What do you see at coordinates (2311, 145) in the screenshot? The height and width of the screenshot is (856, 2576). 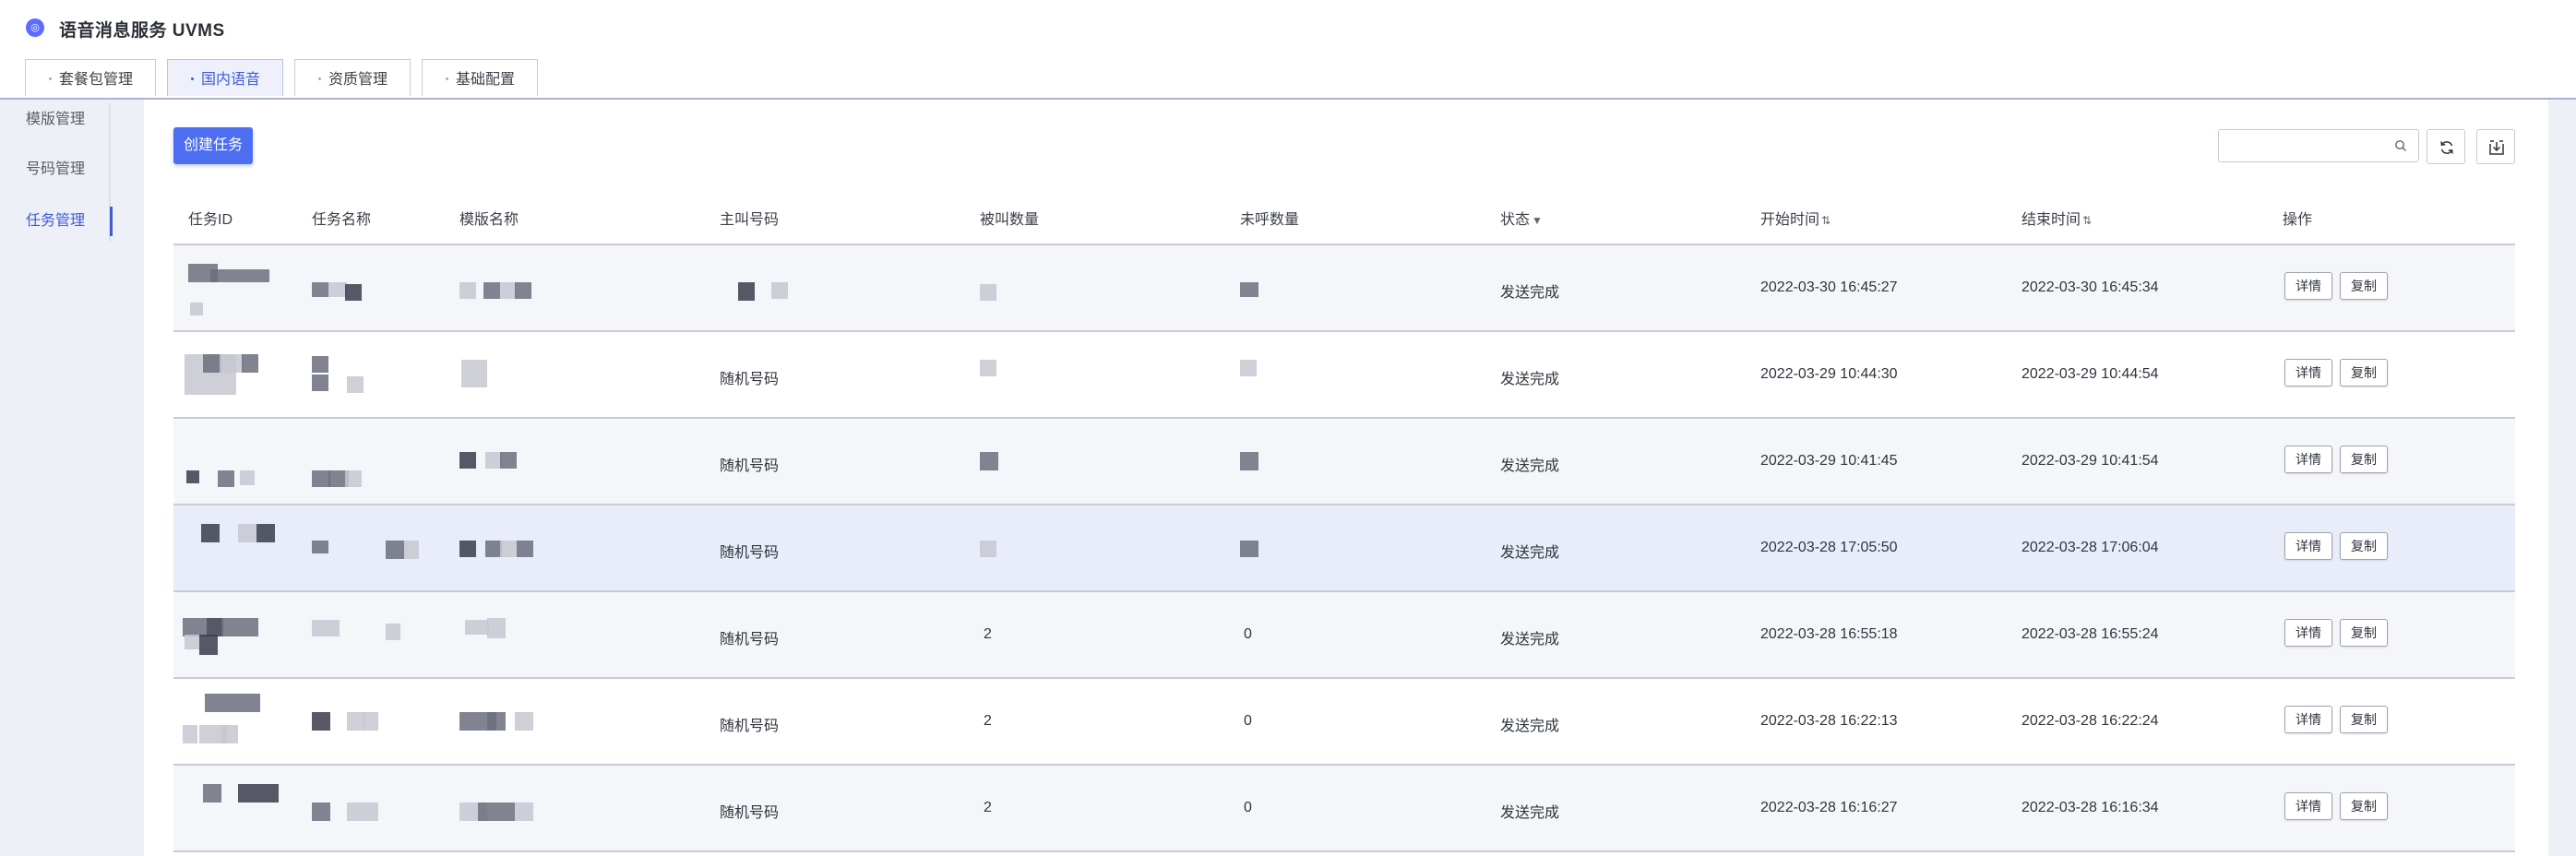 I see `search-input` at bounding box center [2311, 145].